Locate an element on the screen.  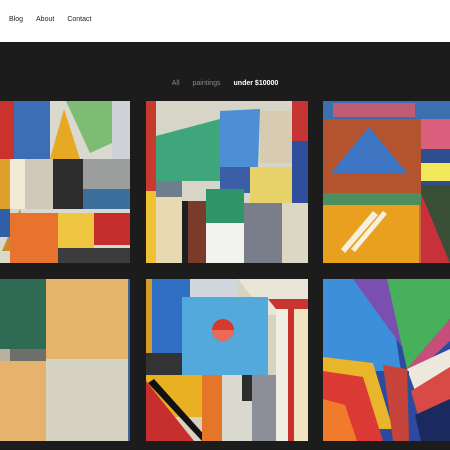
top-navigation-bar: Blog About Contact is located at coordinates (225, 21).